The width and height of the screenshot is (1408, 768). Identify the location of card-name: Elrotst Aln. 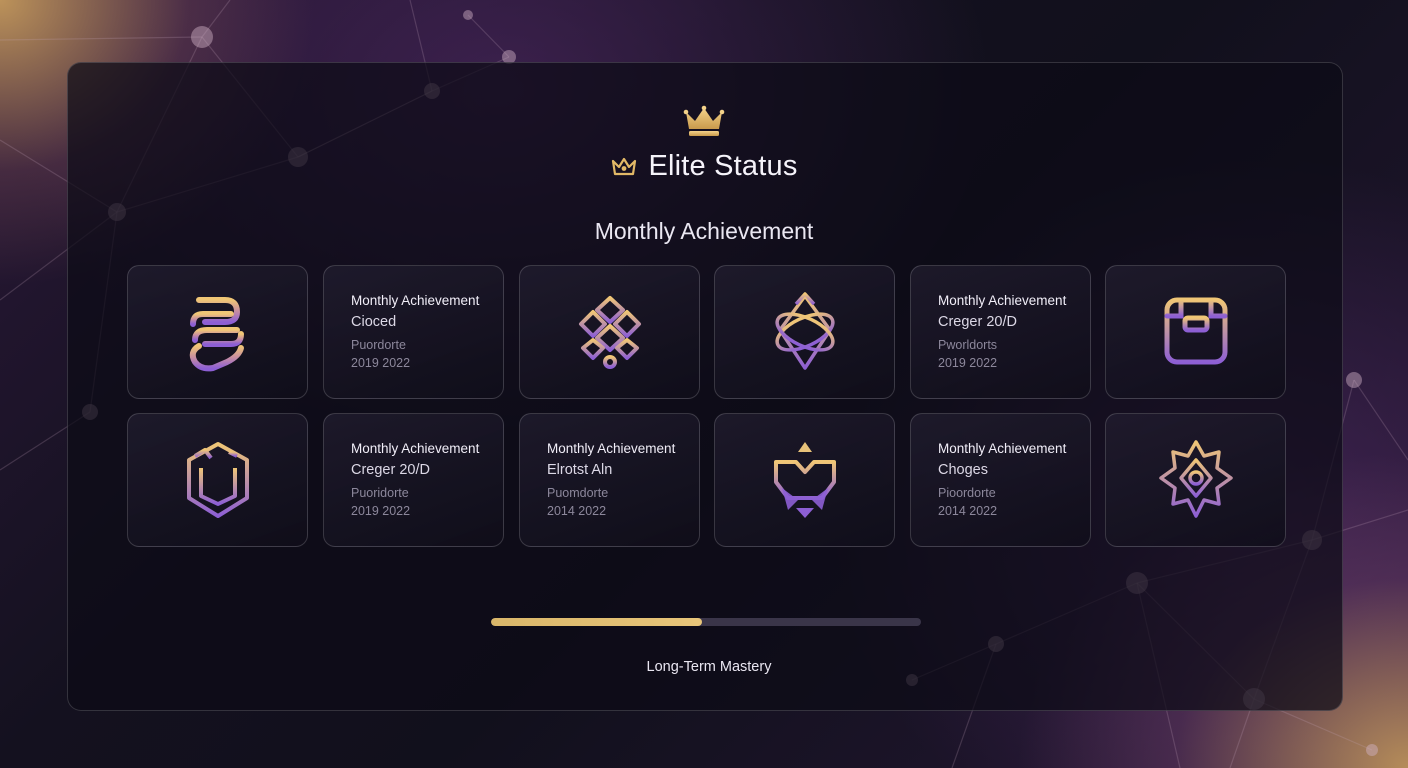
(580, 470).